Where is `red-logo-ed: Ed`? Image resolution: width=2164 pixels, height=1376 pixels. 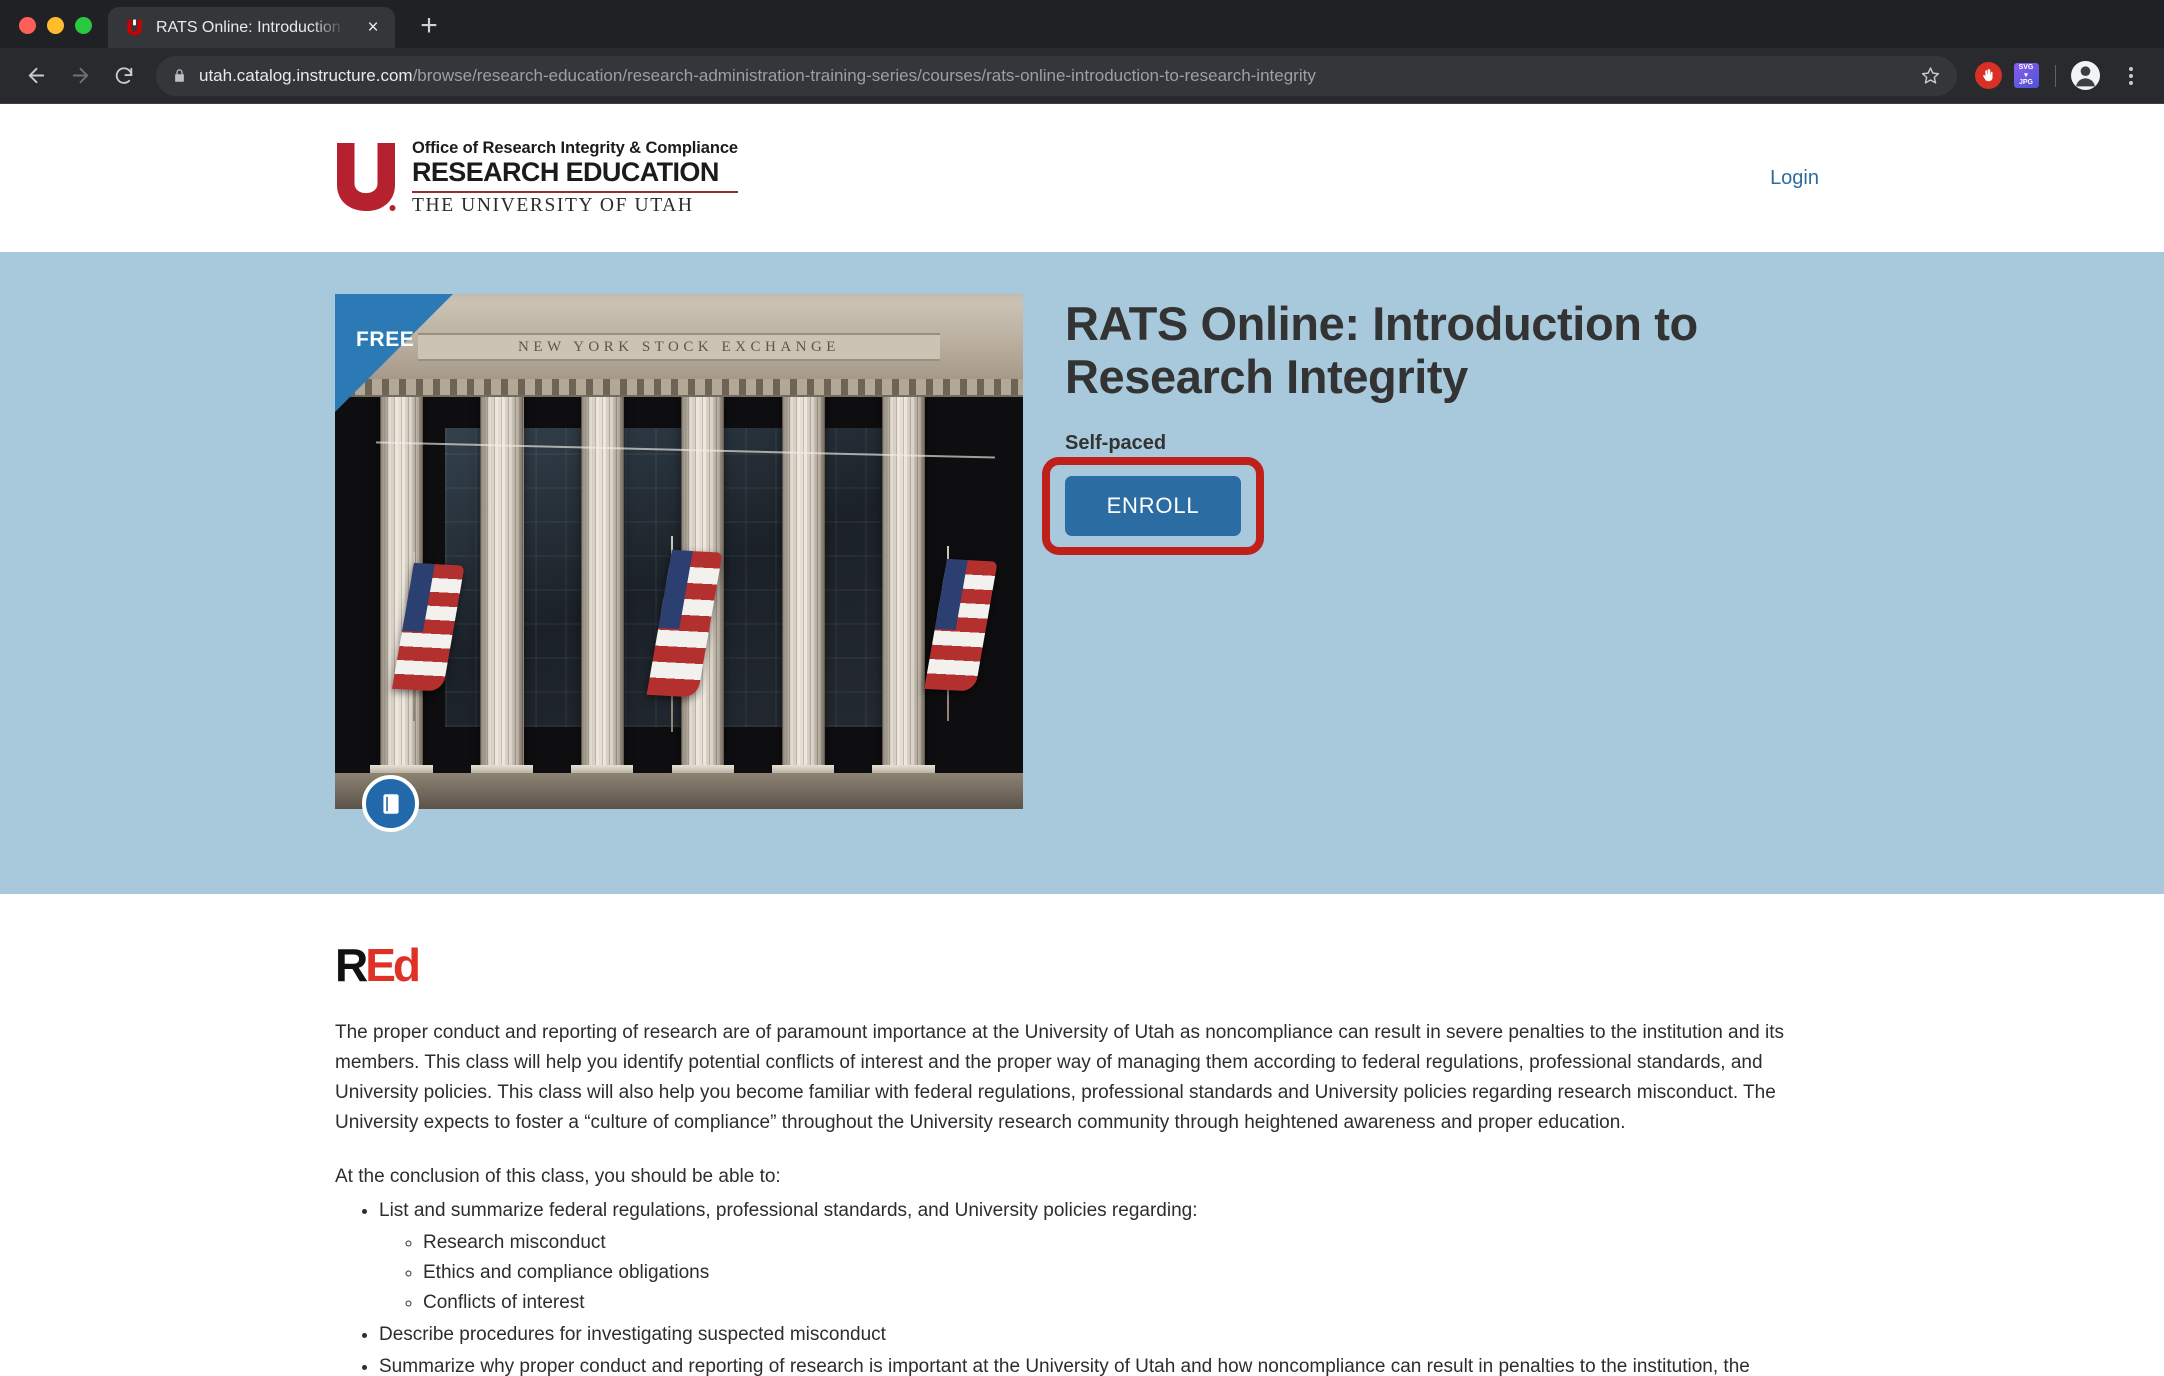
red-logo-ed: Ed is located at coordinates (393, 965).